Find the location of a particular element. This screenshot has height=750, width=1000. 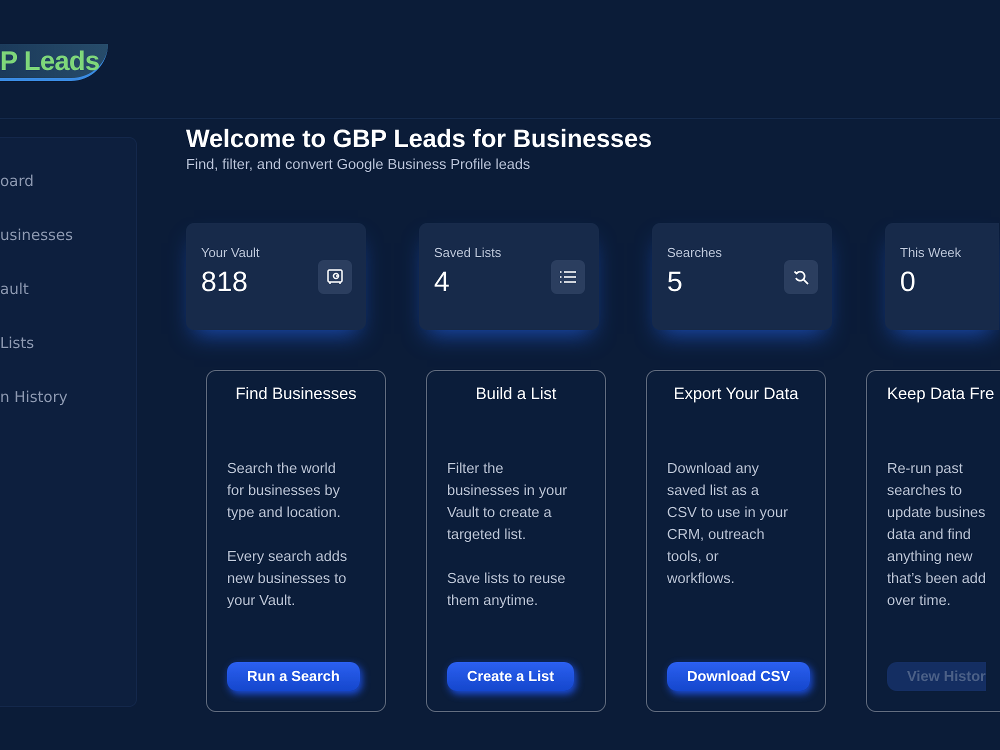

card-description: Filter the businesses in your Vault to create a targeted list. is located at coordinates (507, 502).